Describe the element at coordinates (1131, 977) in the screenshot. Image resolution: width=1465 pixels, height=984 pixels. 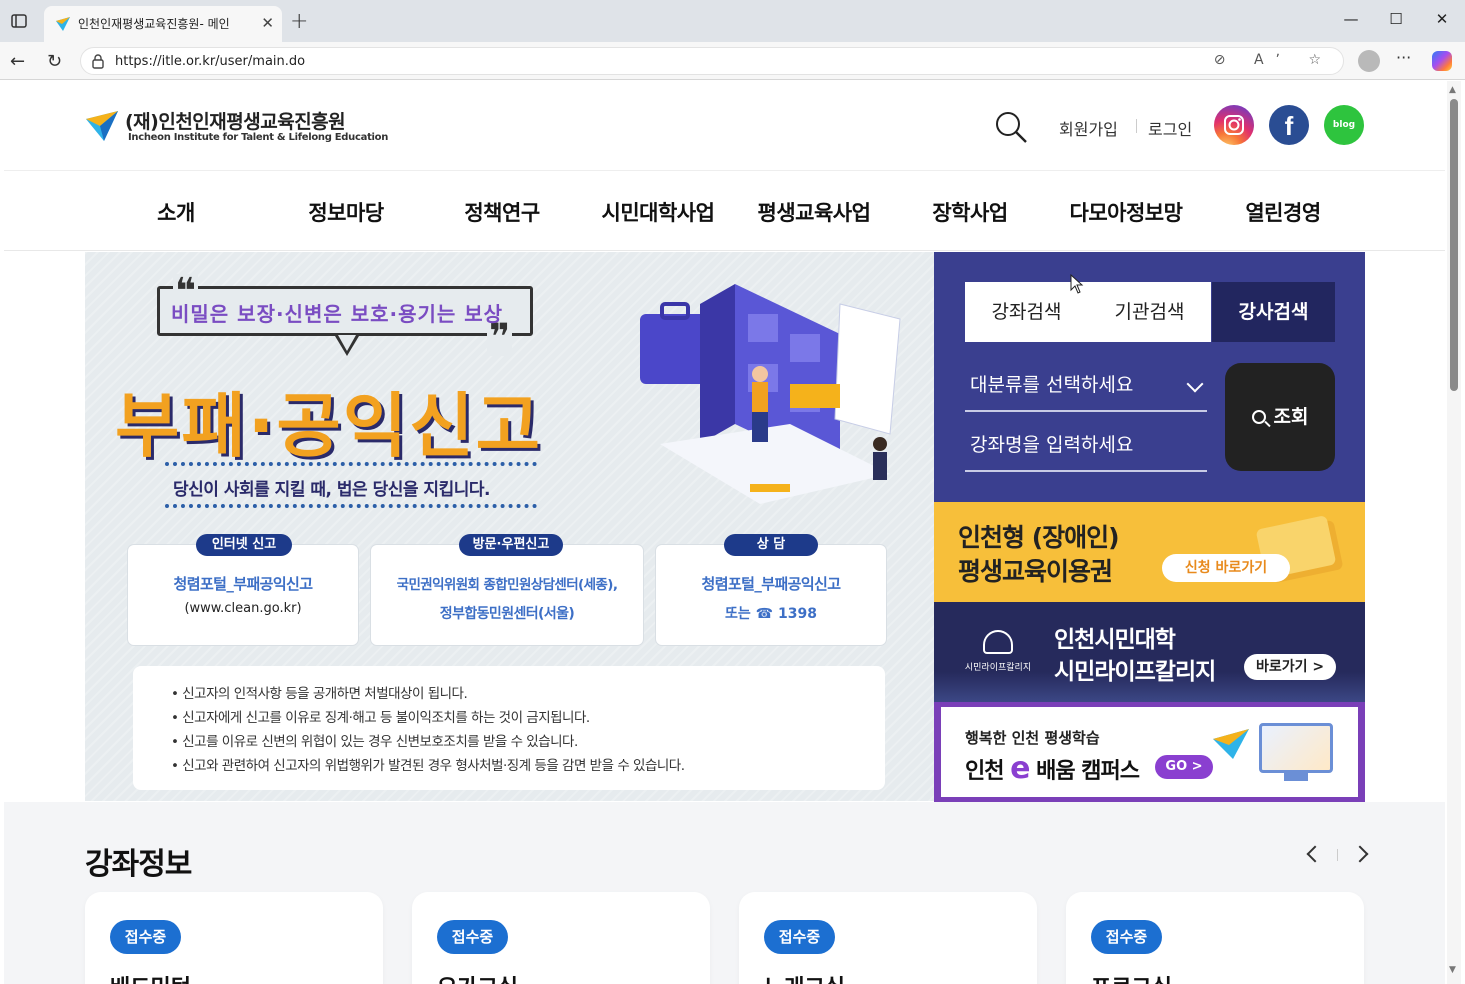
I see `lecture-name: 프로그실` at that location.